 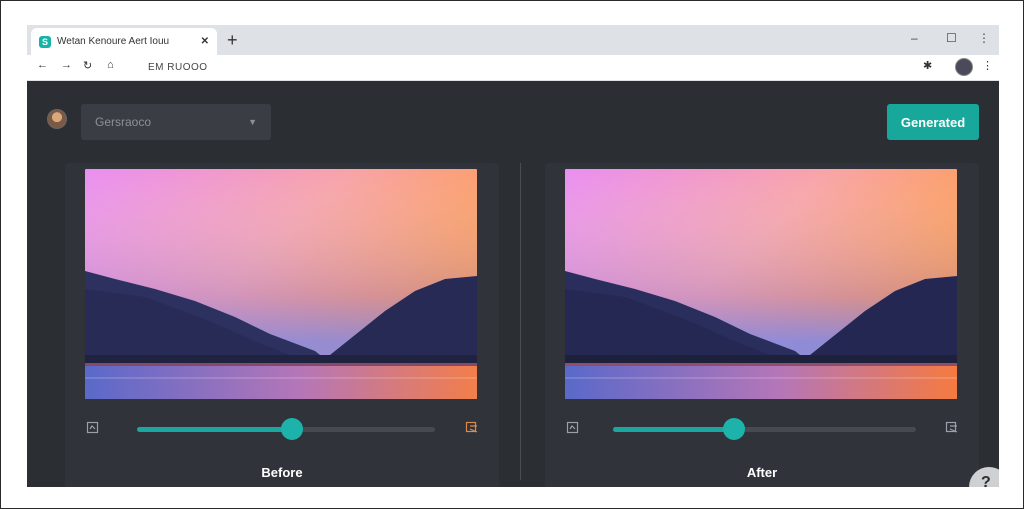 What do you see at coordinates (93, 427) in the screenshot?
I see `image-before-icon` at bounding box center [93, 427].